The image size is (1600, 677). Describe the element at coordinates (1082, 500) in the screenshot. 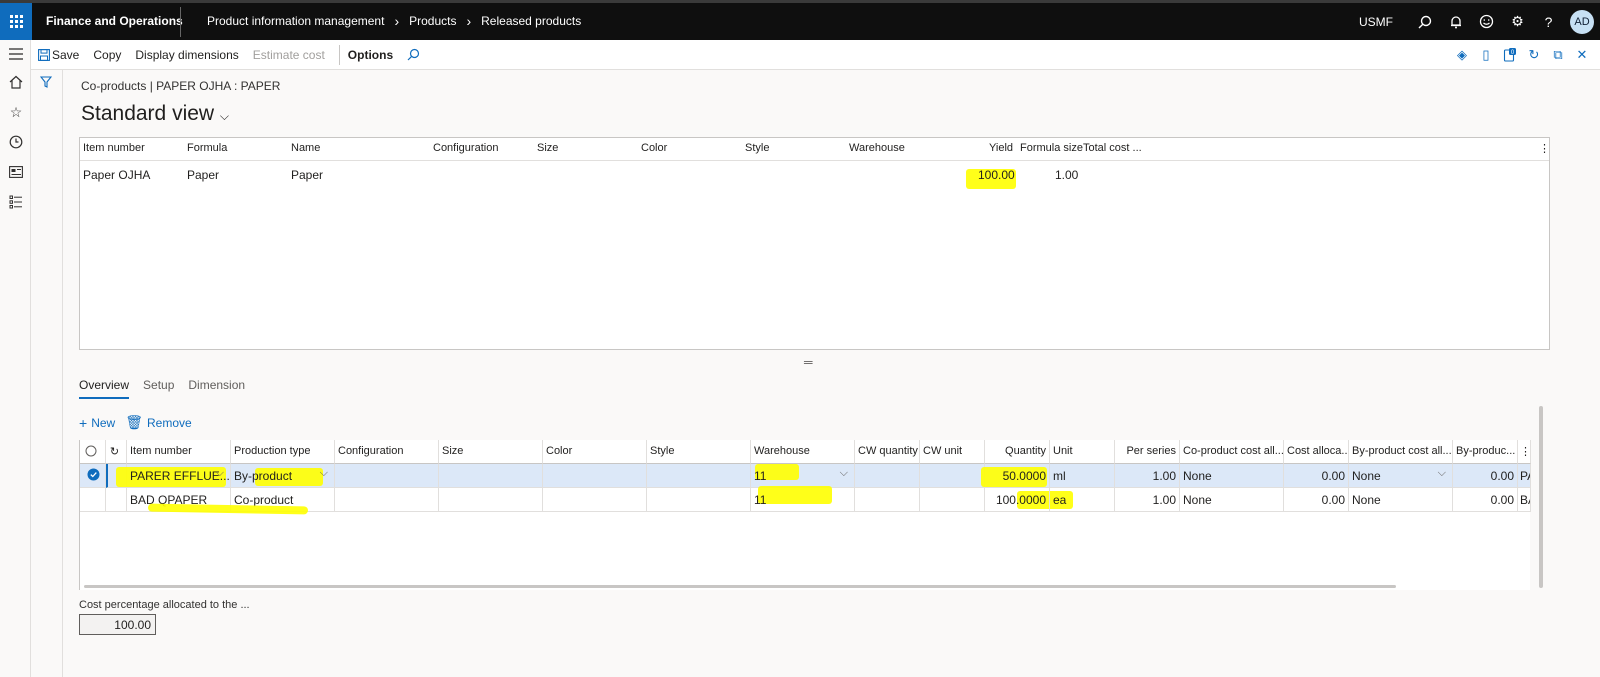

I see `cell-unit: ea` at that location.